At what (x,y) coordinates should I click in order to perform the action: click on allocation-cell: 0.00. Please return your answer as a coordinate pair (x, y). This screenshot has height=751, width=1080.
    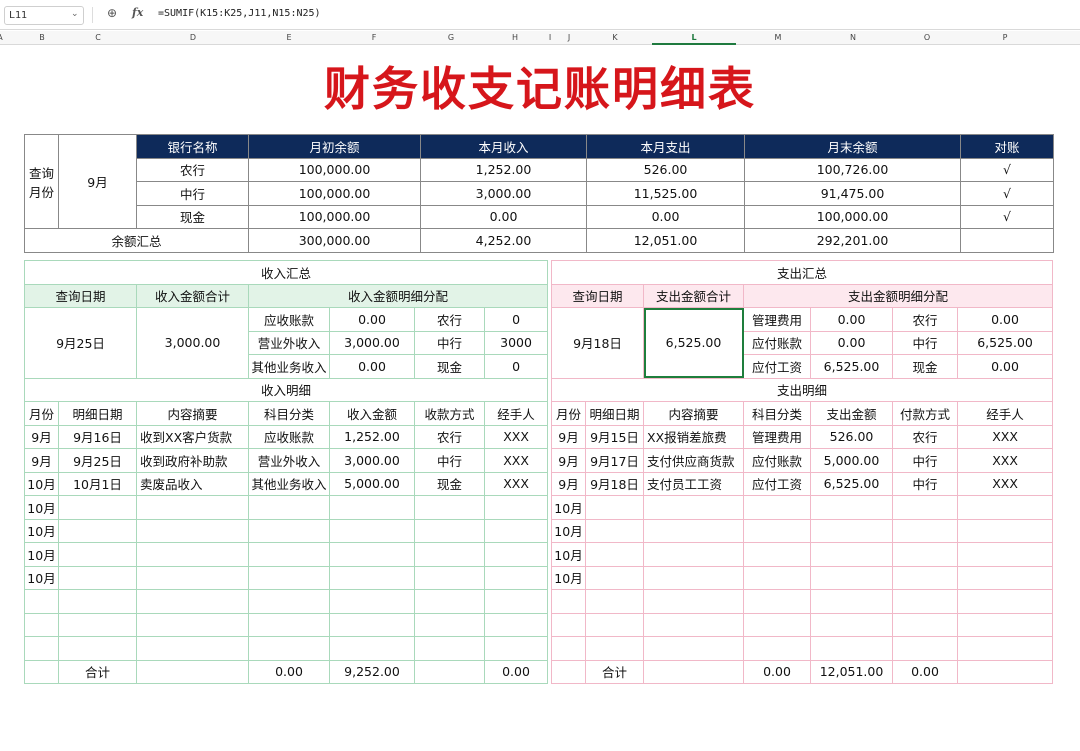
    Looking at the image, I should click on (851, 319).